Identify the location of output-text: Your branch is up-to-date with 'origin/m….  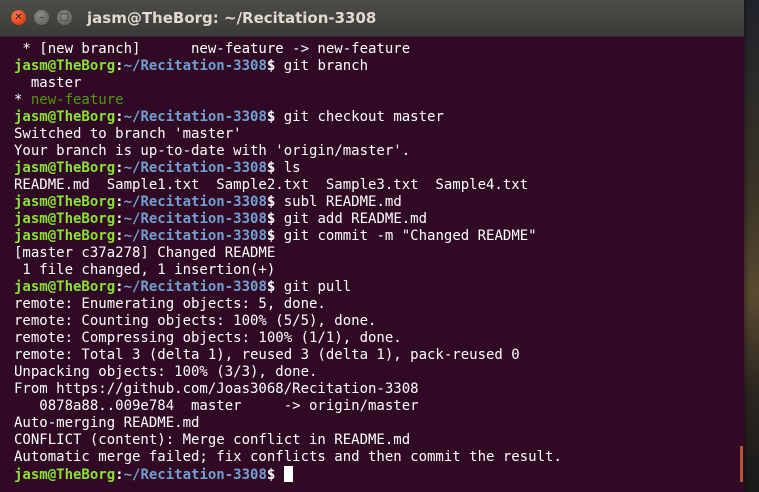
(212, 151).